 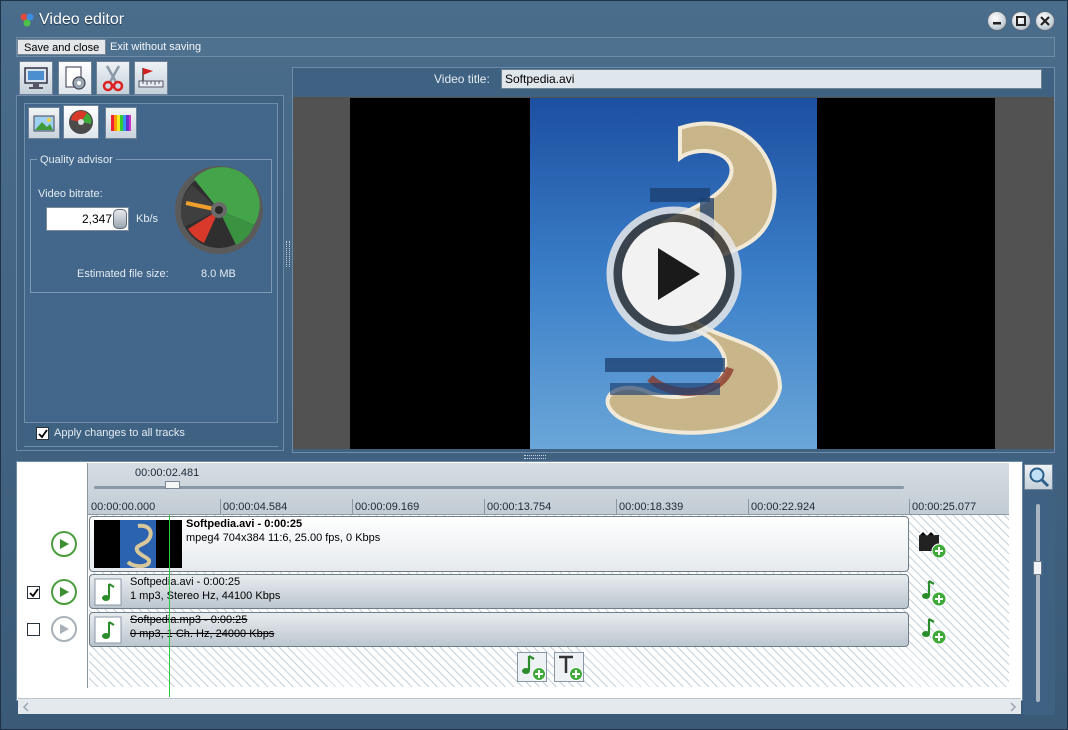 I want to click on track-headers, so click(x=53, y=575).